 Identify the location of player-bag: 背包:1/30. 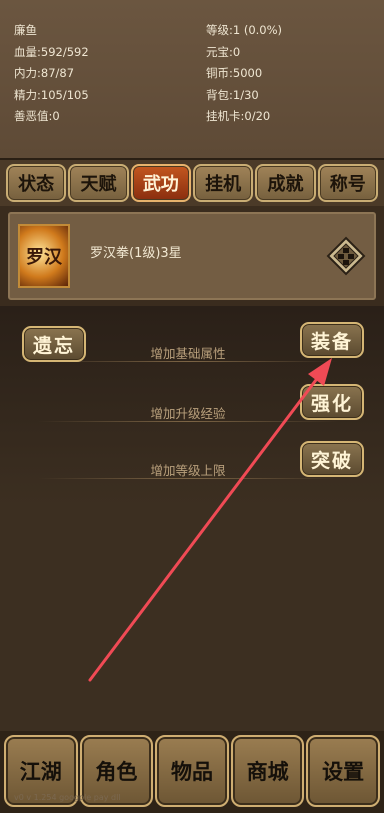
(232, 94).